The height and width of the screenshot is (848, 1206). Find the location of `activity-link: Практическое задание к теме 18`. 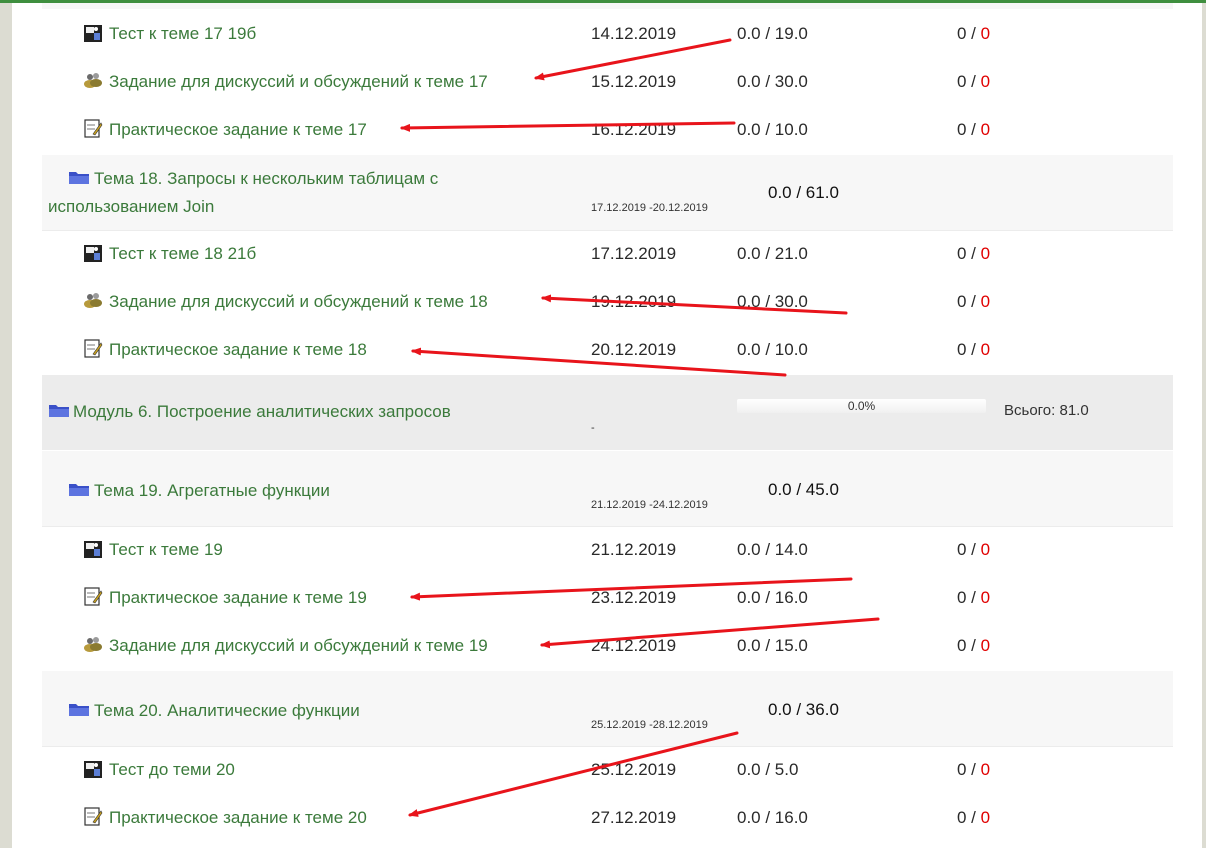

activity-link: Практическое задание к теме 18 is located at coordinates (238, 350).